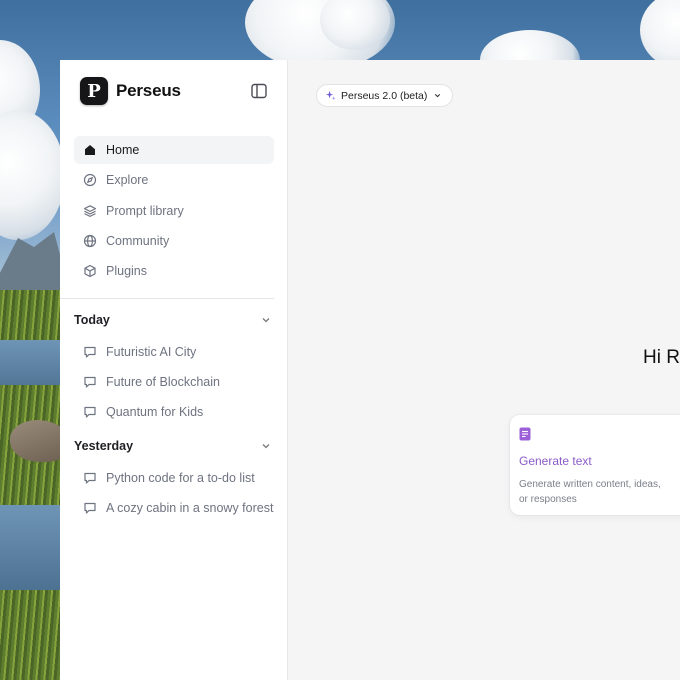 The width and height of the screenshot is (680, 680). What do you see at coordinates (180, 478) in the screenshot?
I see `chat-title: Python code for a to-do list` at bounding box center [180, 478].